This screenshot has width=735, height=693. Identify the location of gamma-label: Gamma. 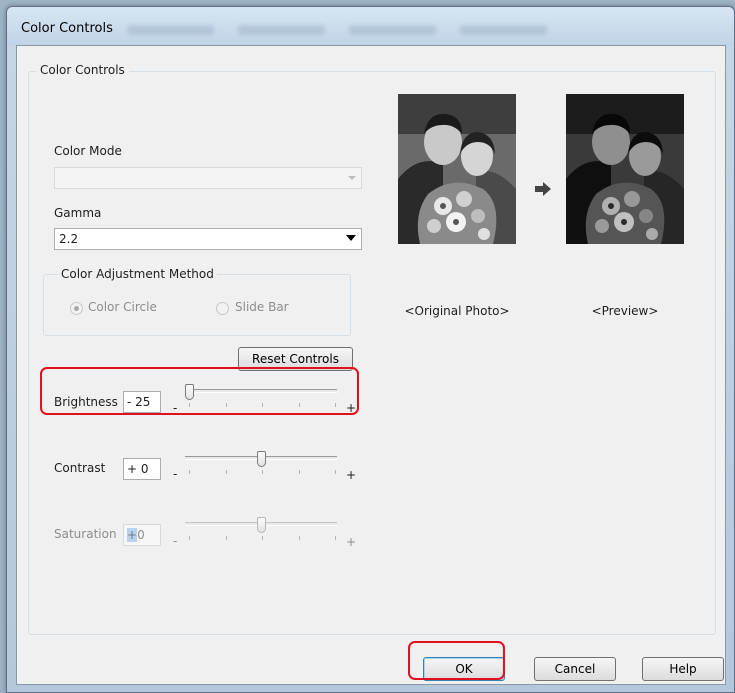
(78, 213).